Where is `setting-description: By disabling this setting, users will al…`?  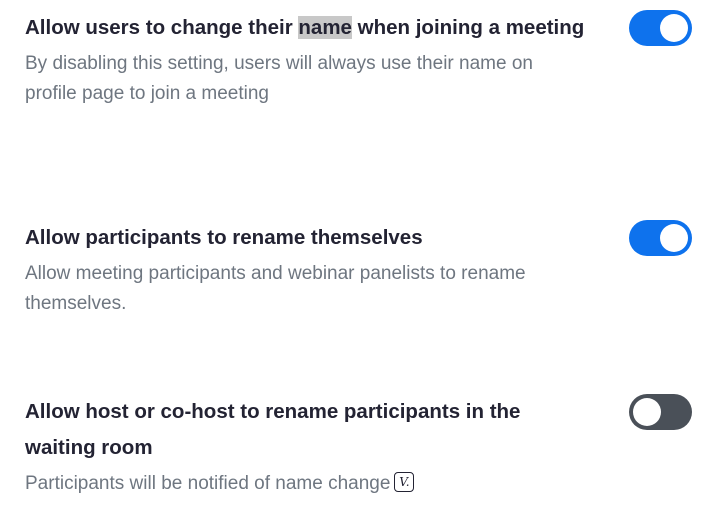
setting-description: By disabling this setting, users will al… is located at coordinates (279, 78).